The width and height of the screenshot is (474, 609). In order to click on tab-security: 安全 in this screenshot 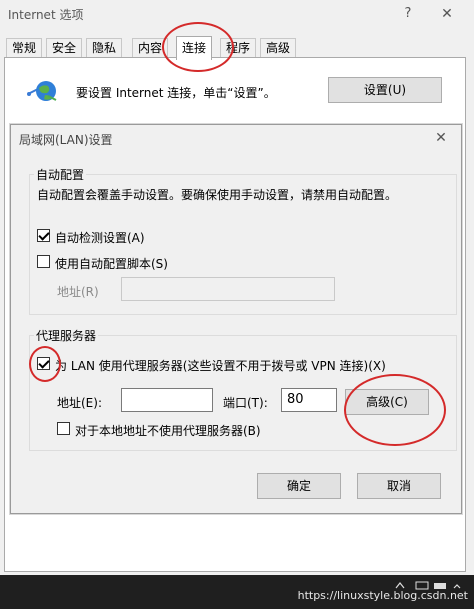, I will do `click(64, 48)`.